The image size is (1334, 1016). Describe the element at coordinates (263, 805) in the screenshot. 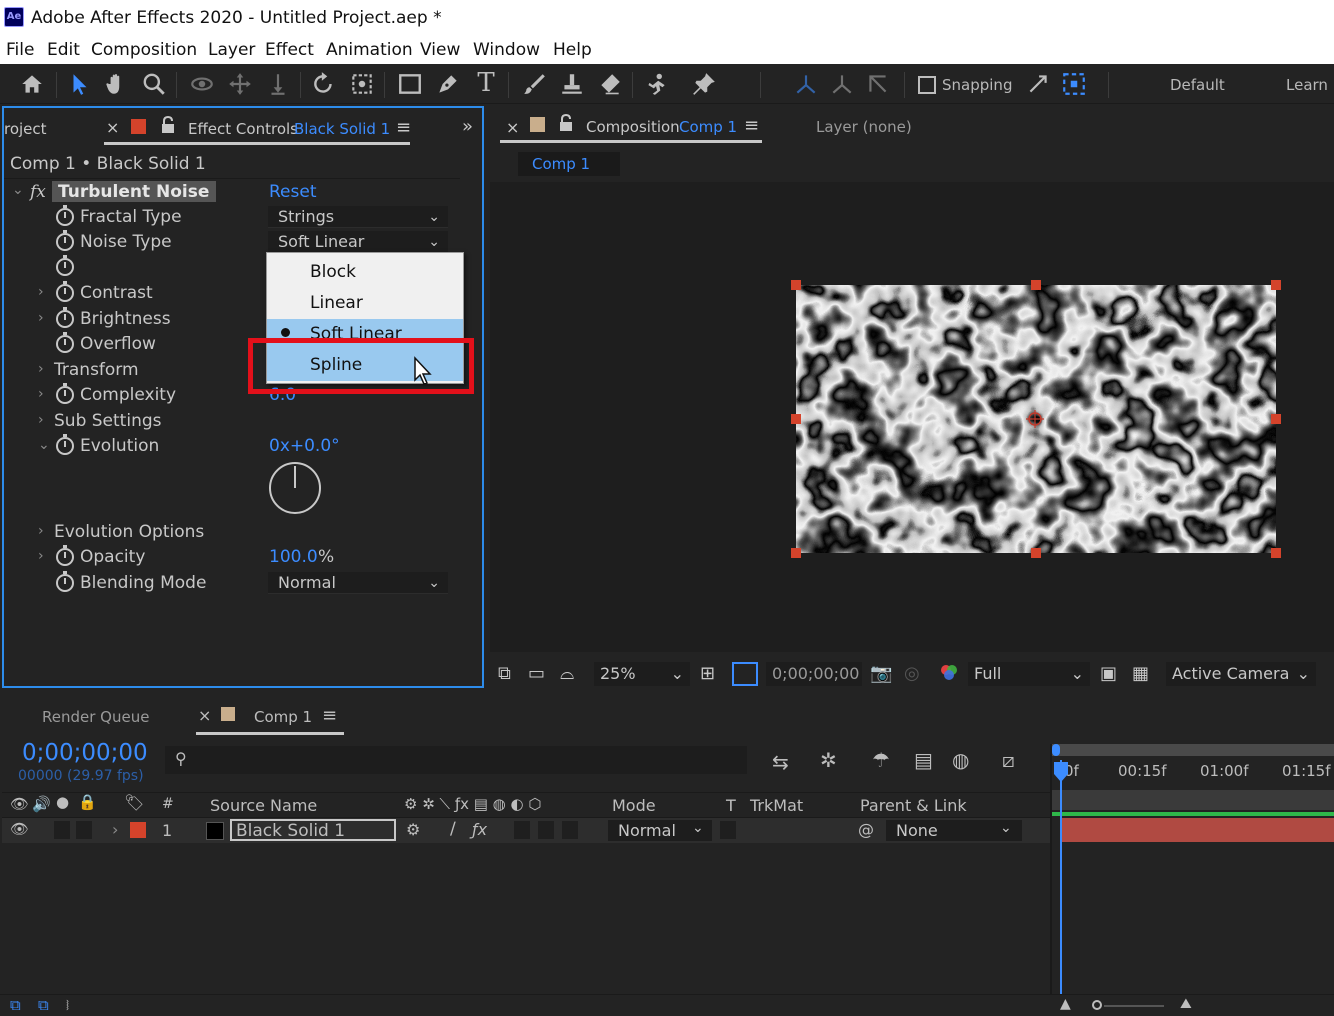

I see `source-name-header: Source Name` at that location.